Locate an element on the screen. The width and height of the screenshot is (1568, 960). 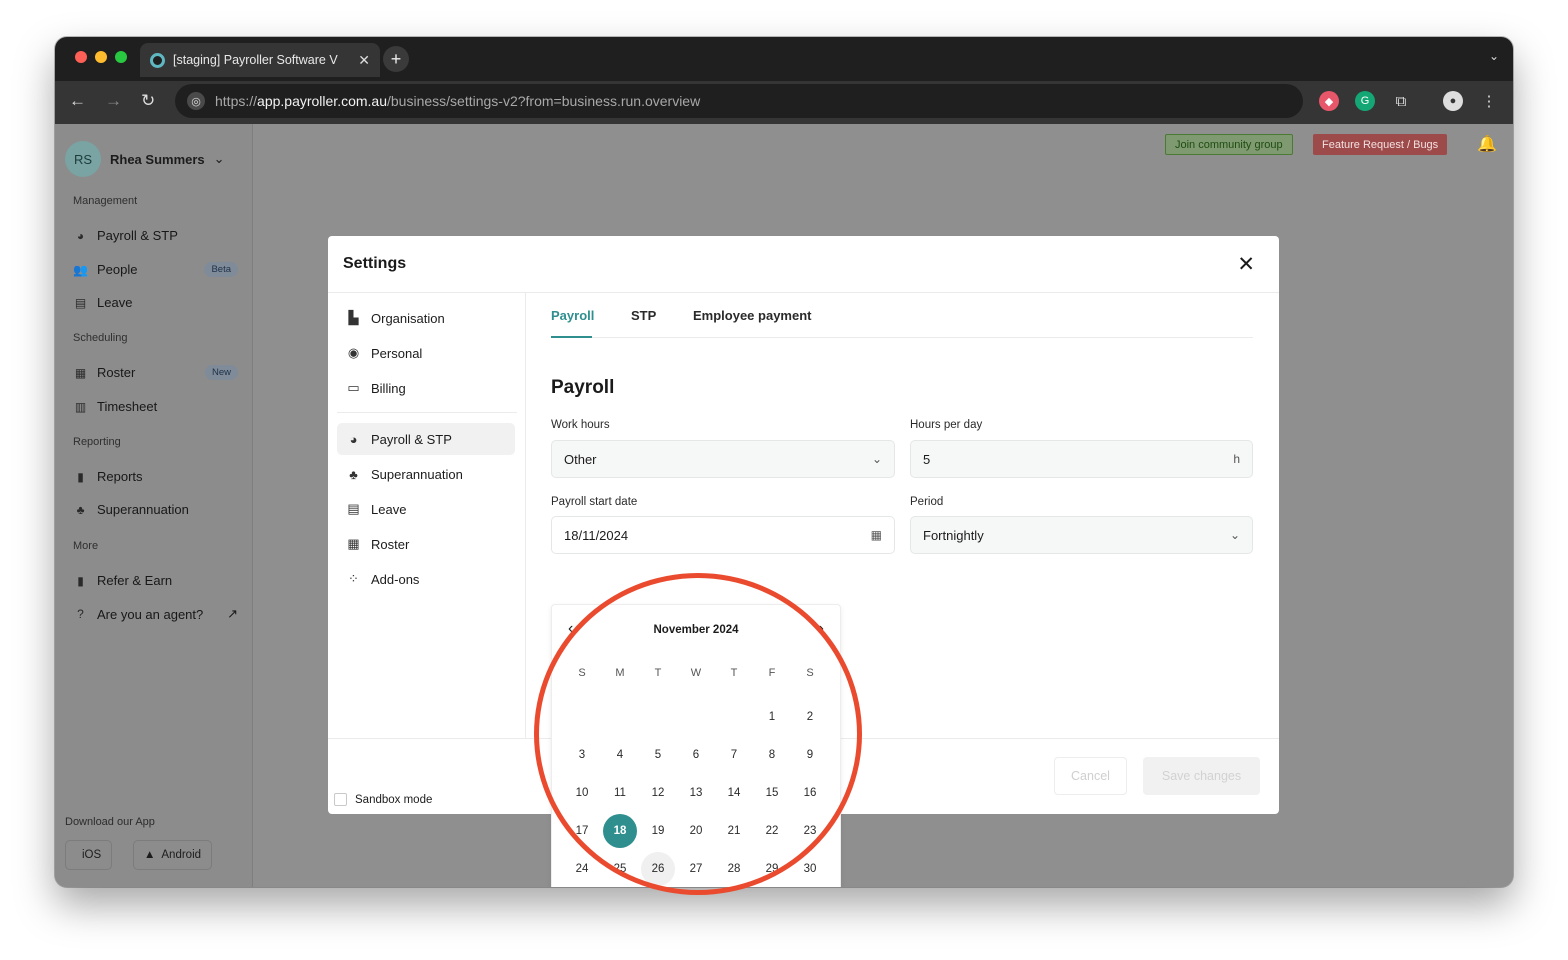
period-select: Fortnightly ⌄ is located at coordinates (1081, 535).